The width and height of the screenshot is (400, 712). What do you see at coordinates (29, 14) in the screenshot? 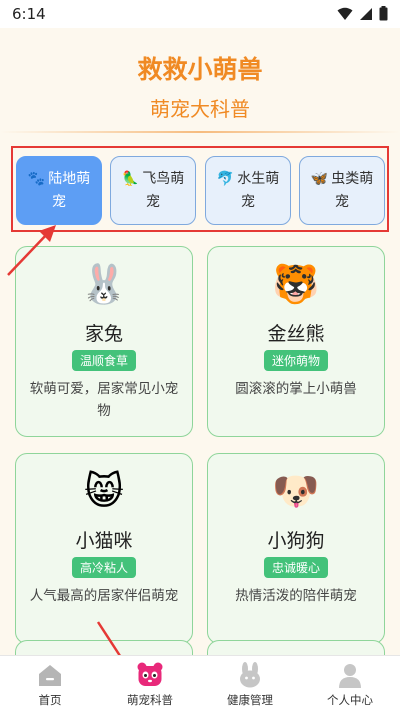
I see `status-time: 6:14` at bounding box center [29, 14].